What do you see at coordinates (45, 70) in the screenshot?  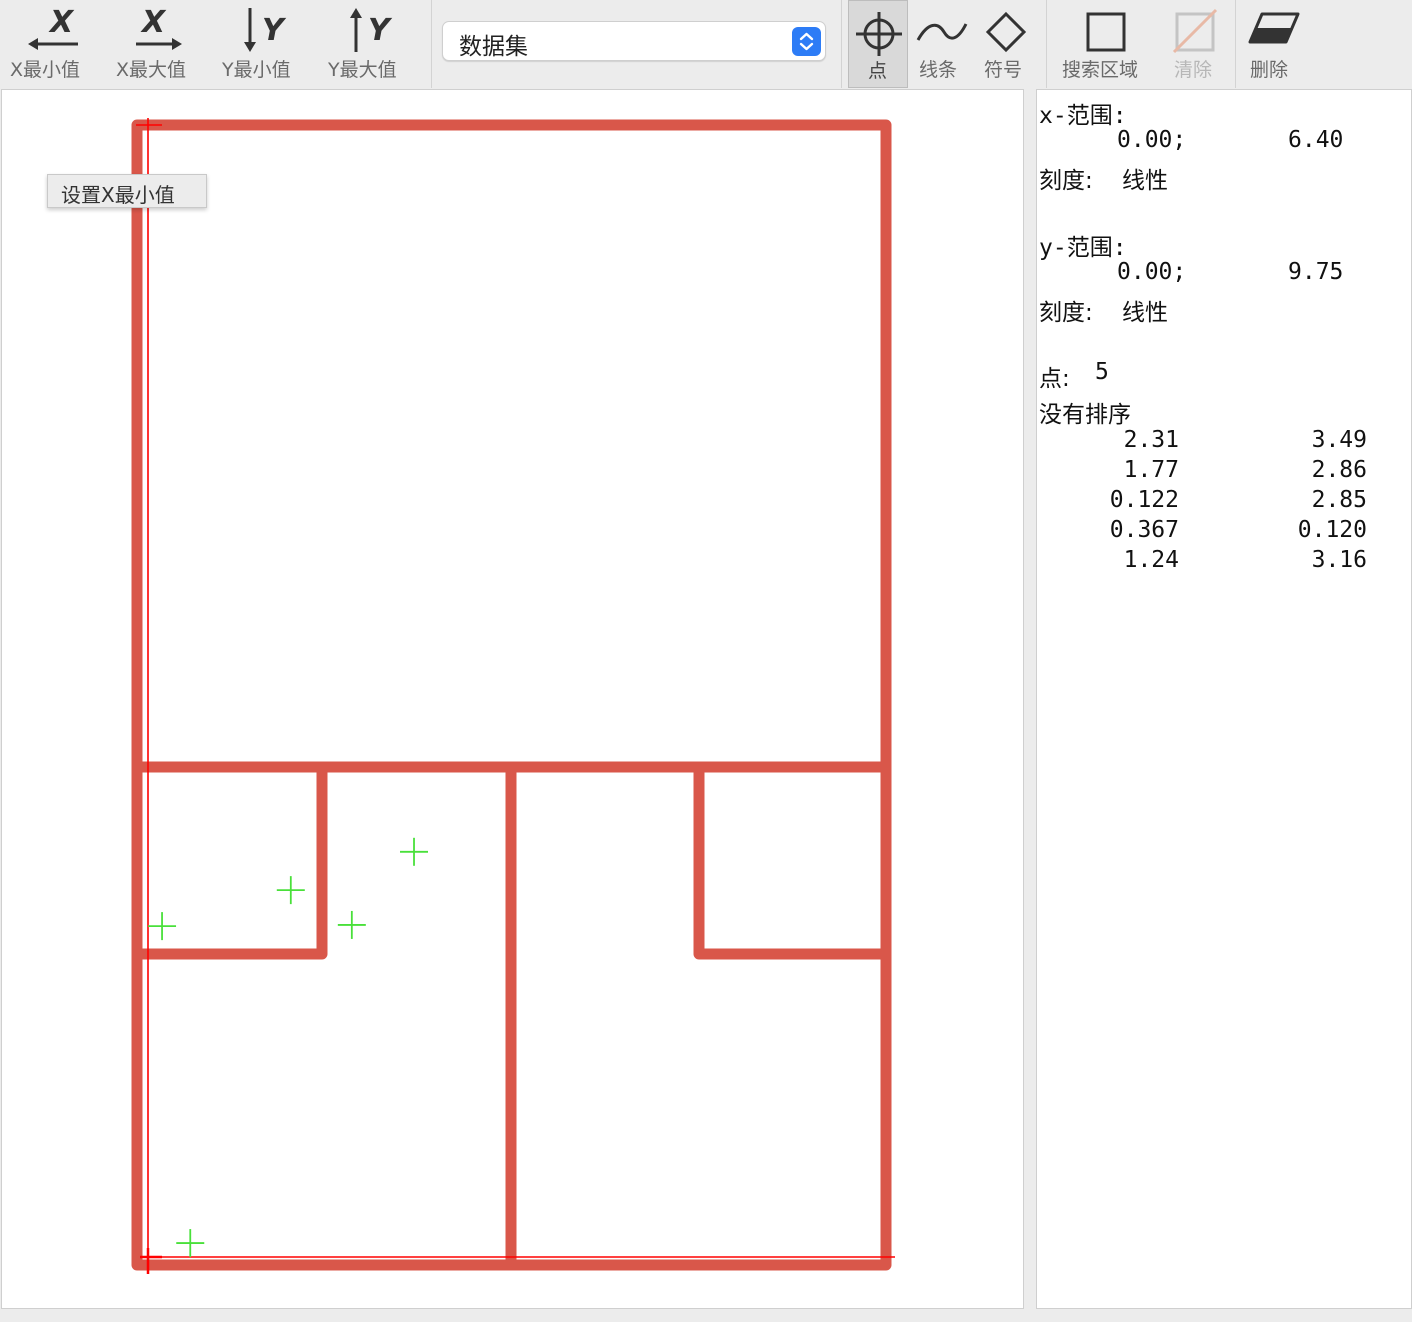 I see `x-min-label: X最小值` at bounding box center [45, 70].